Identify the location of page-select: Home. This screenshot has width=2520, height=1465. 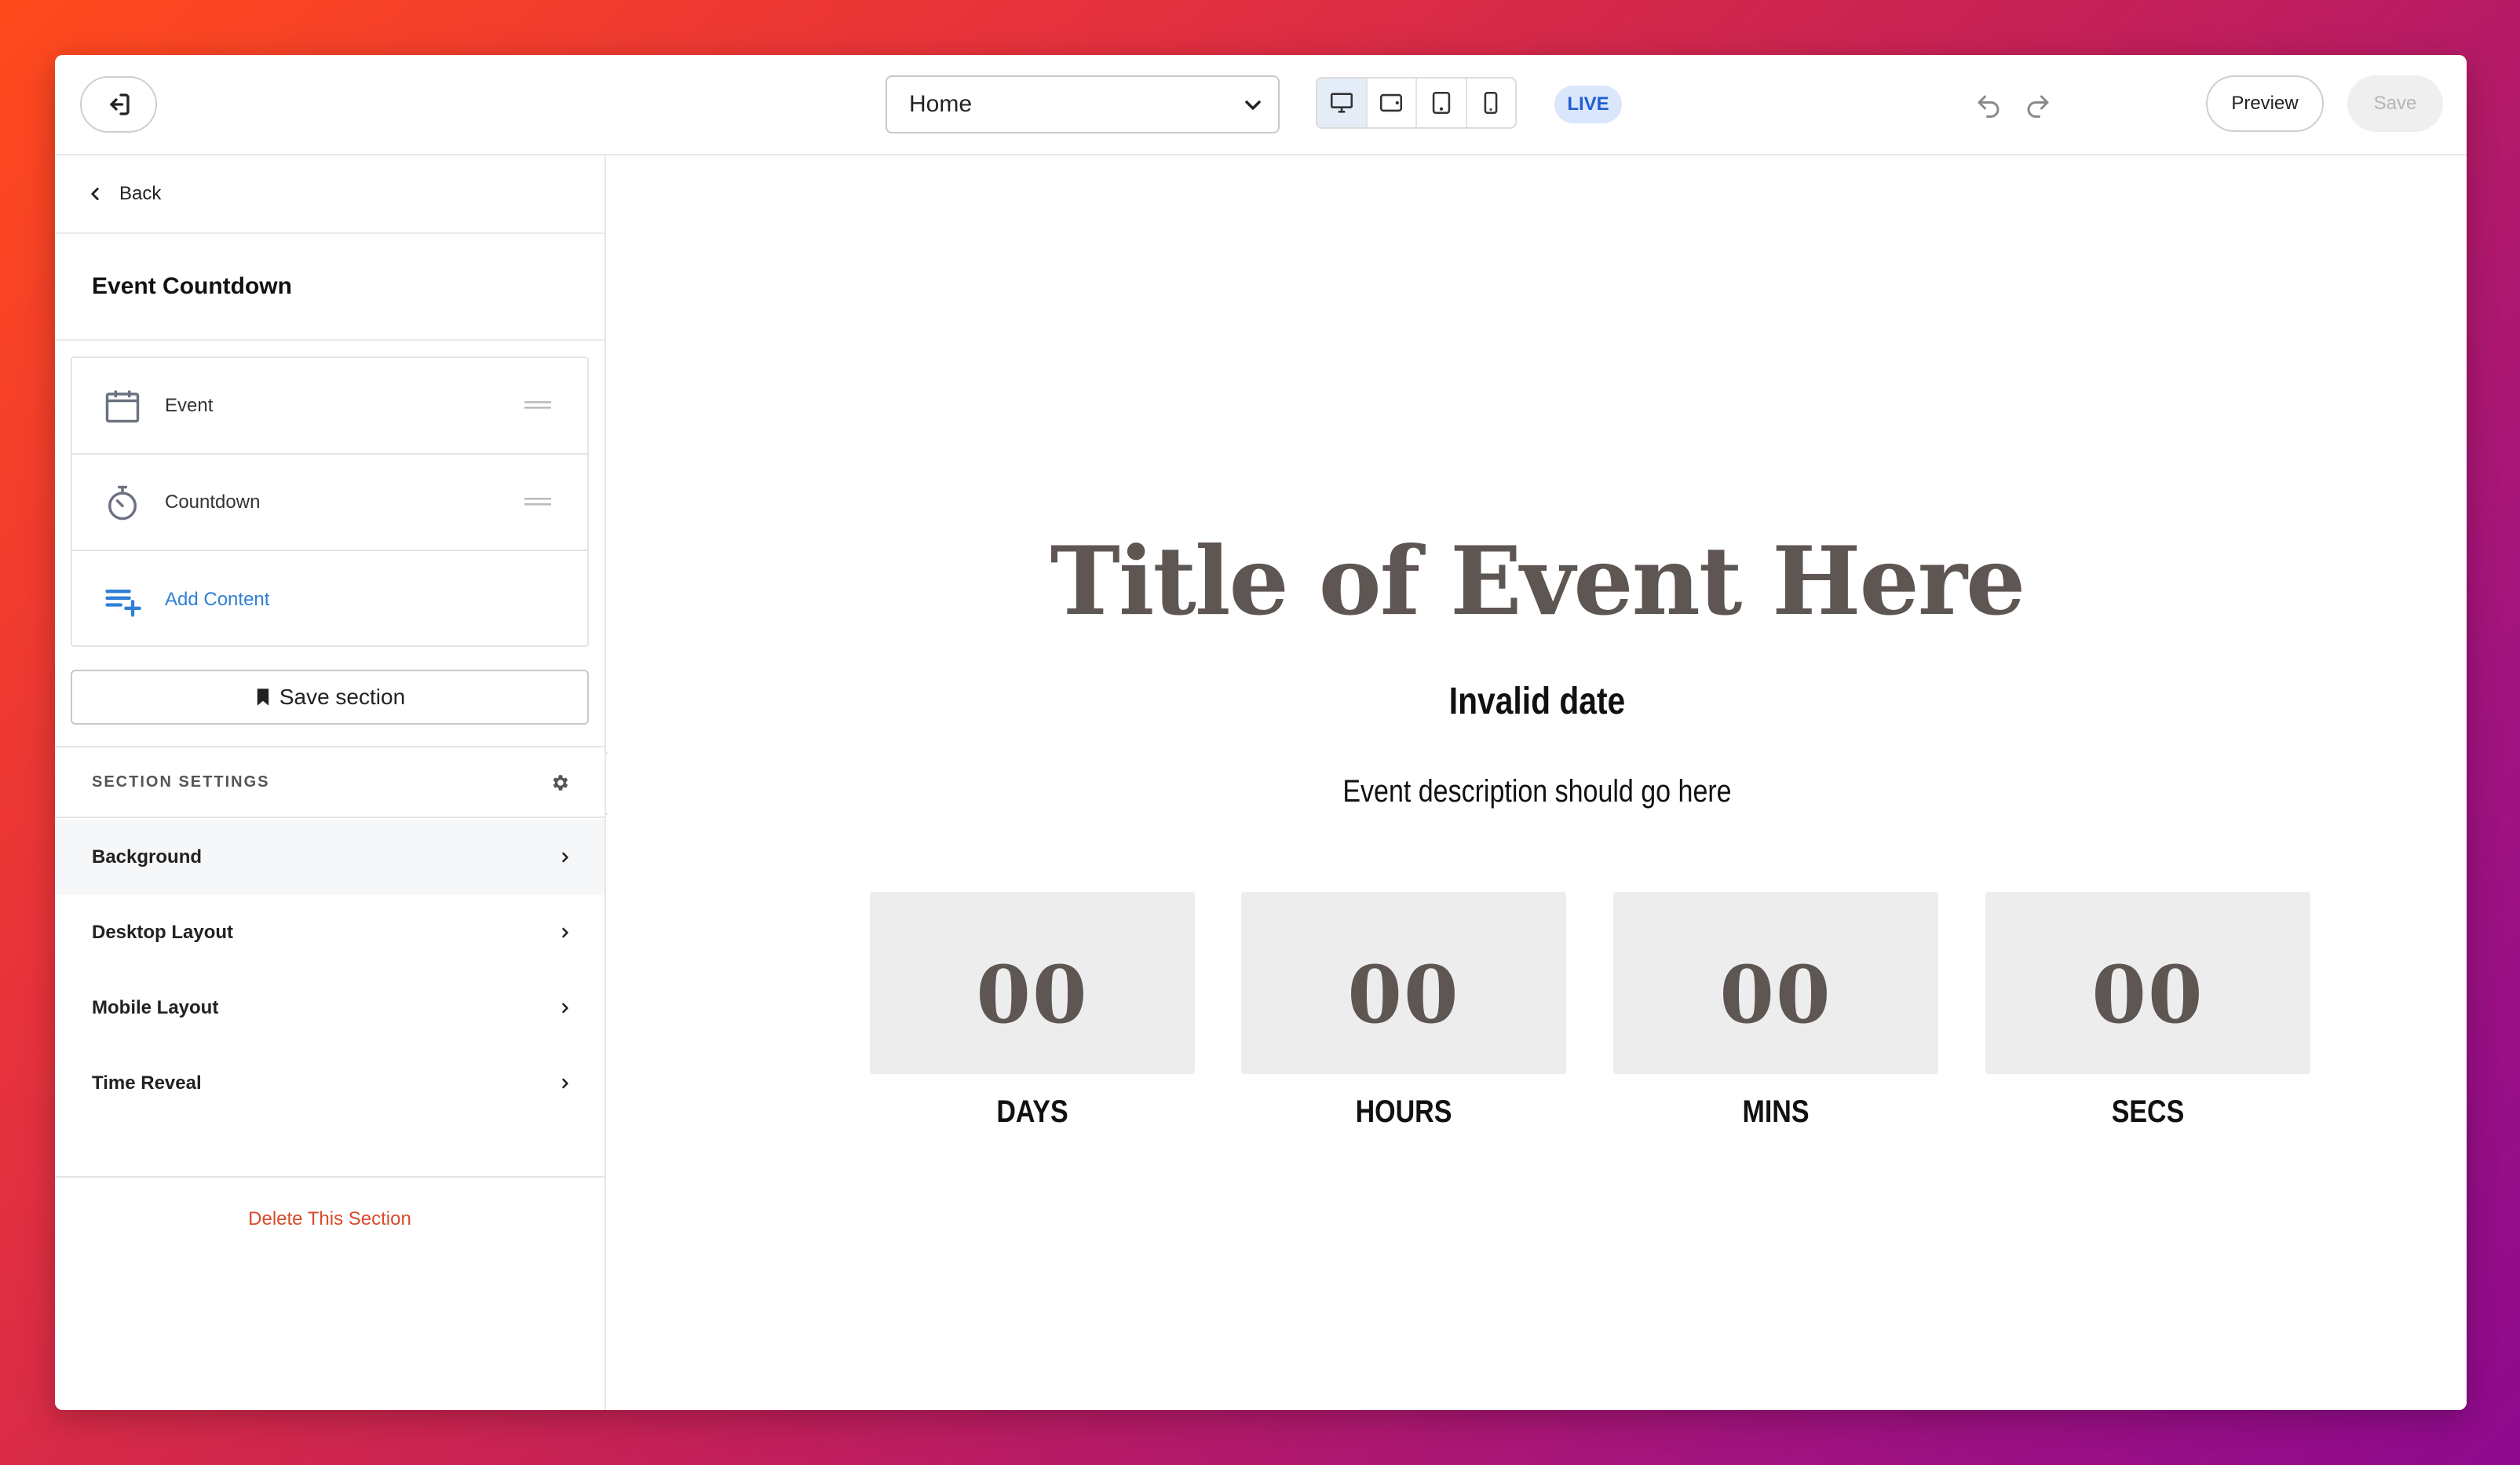
(1083, 104).